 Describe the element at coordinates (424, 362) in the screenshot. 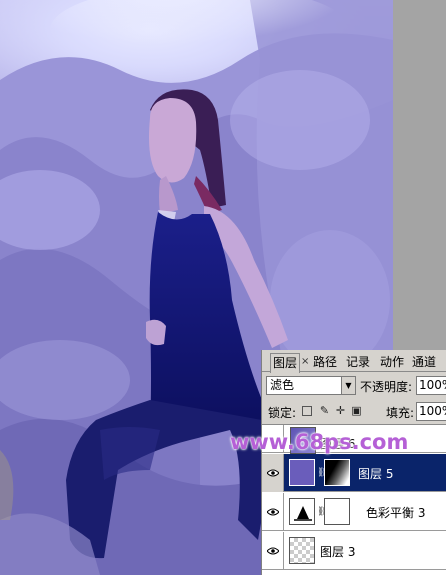

I see `tab-channels: 通道` at that location.